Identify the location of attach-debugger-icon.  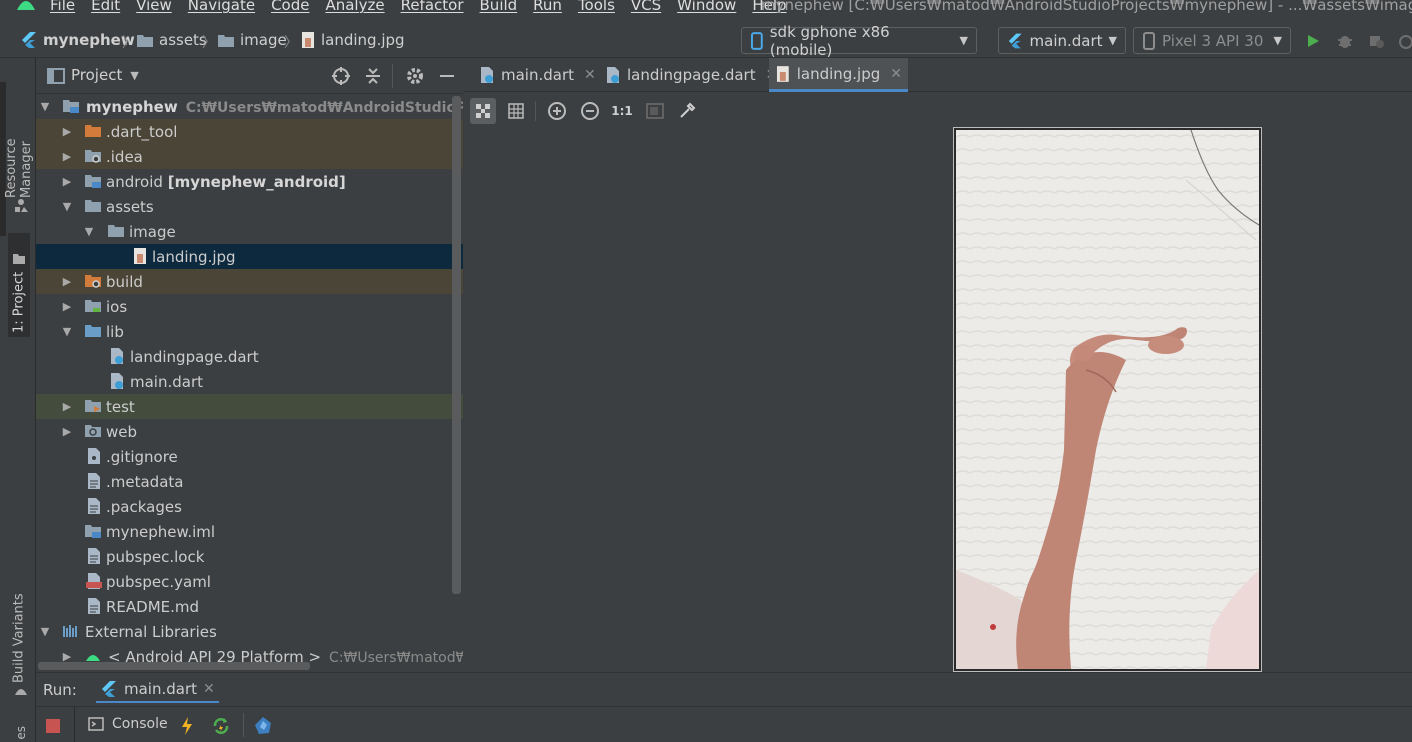
(1402, 41).